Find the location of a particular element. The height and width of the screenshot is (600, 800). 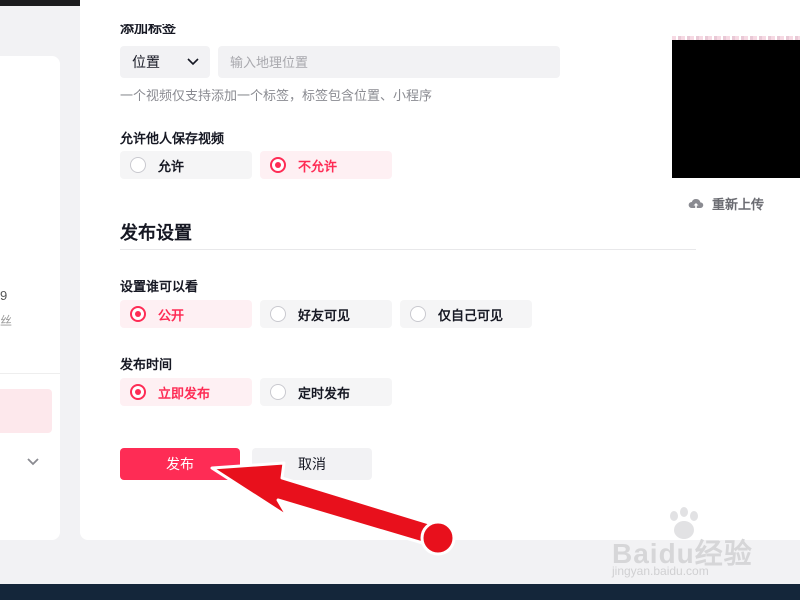

radio-label: 公开 is located at coordinates (171, 315).